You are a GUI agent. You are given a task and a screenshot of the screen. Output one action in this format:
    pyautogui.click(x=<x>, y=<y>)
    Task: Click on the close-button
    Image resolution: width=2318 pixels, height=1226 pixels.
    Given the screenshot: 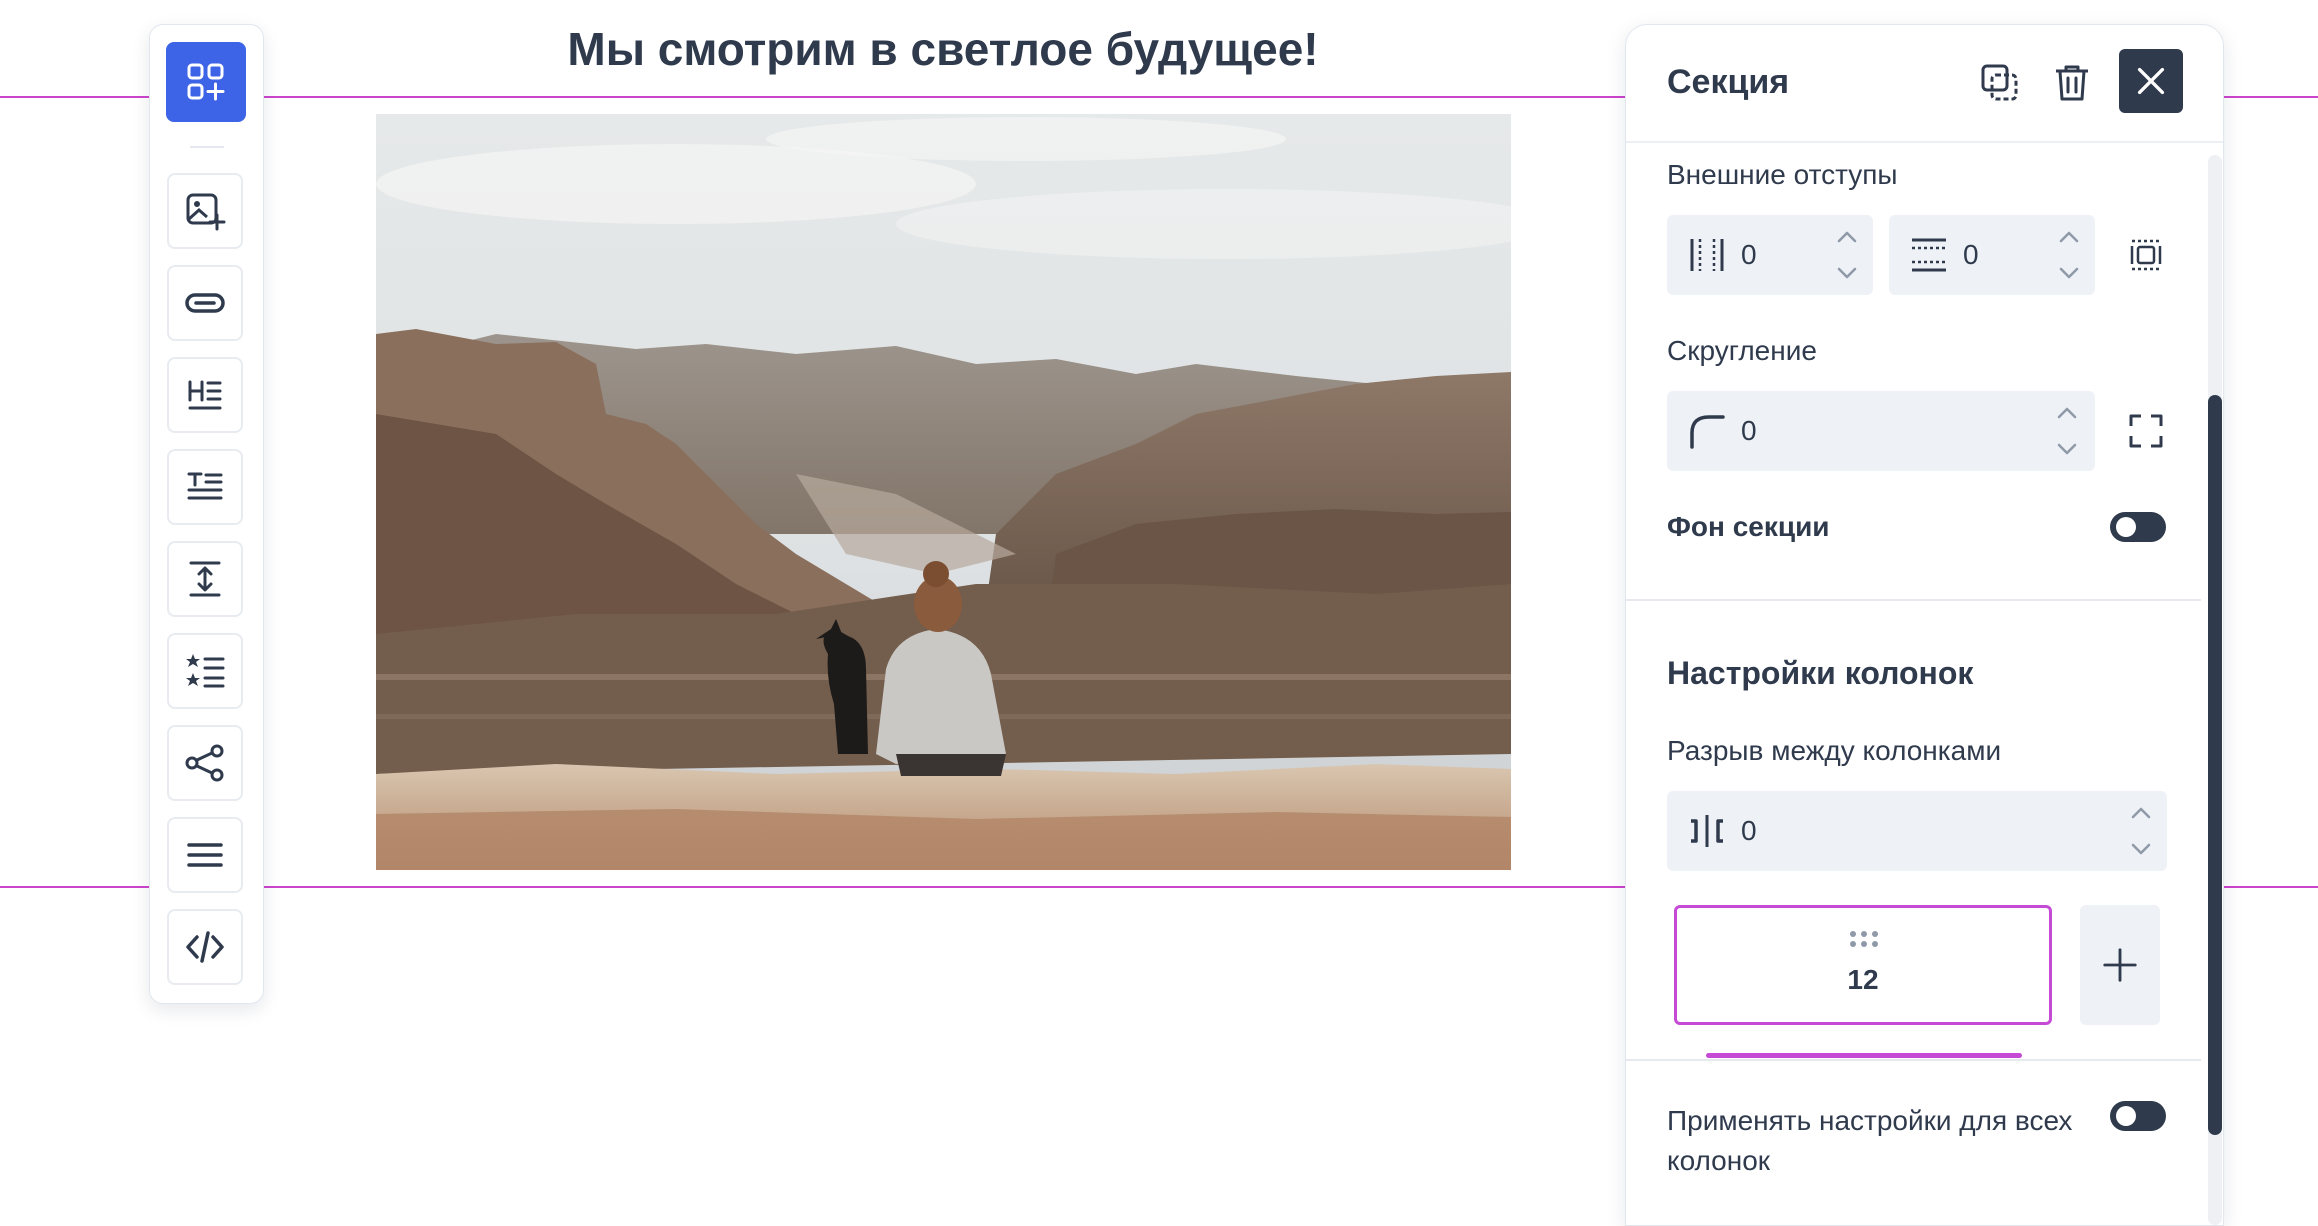 What is the action you would take?
    pyautogui.click(x=2151, y=81)
    